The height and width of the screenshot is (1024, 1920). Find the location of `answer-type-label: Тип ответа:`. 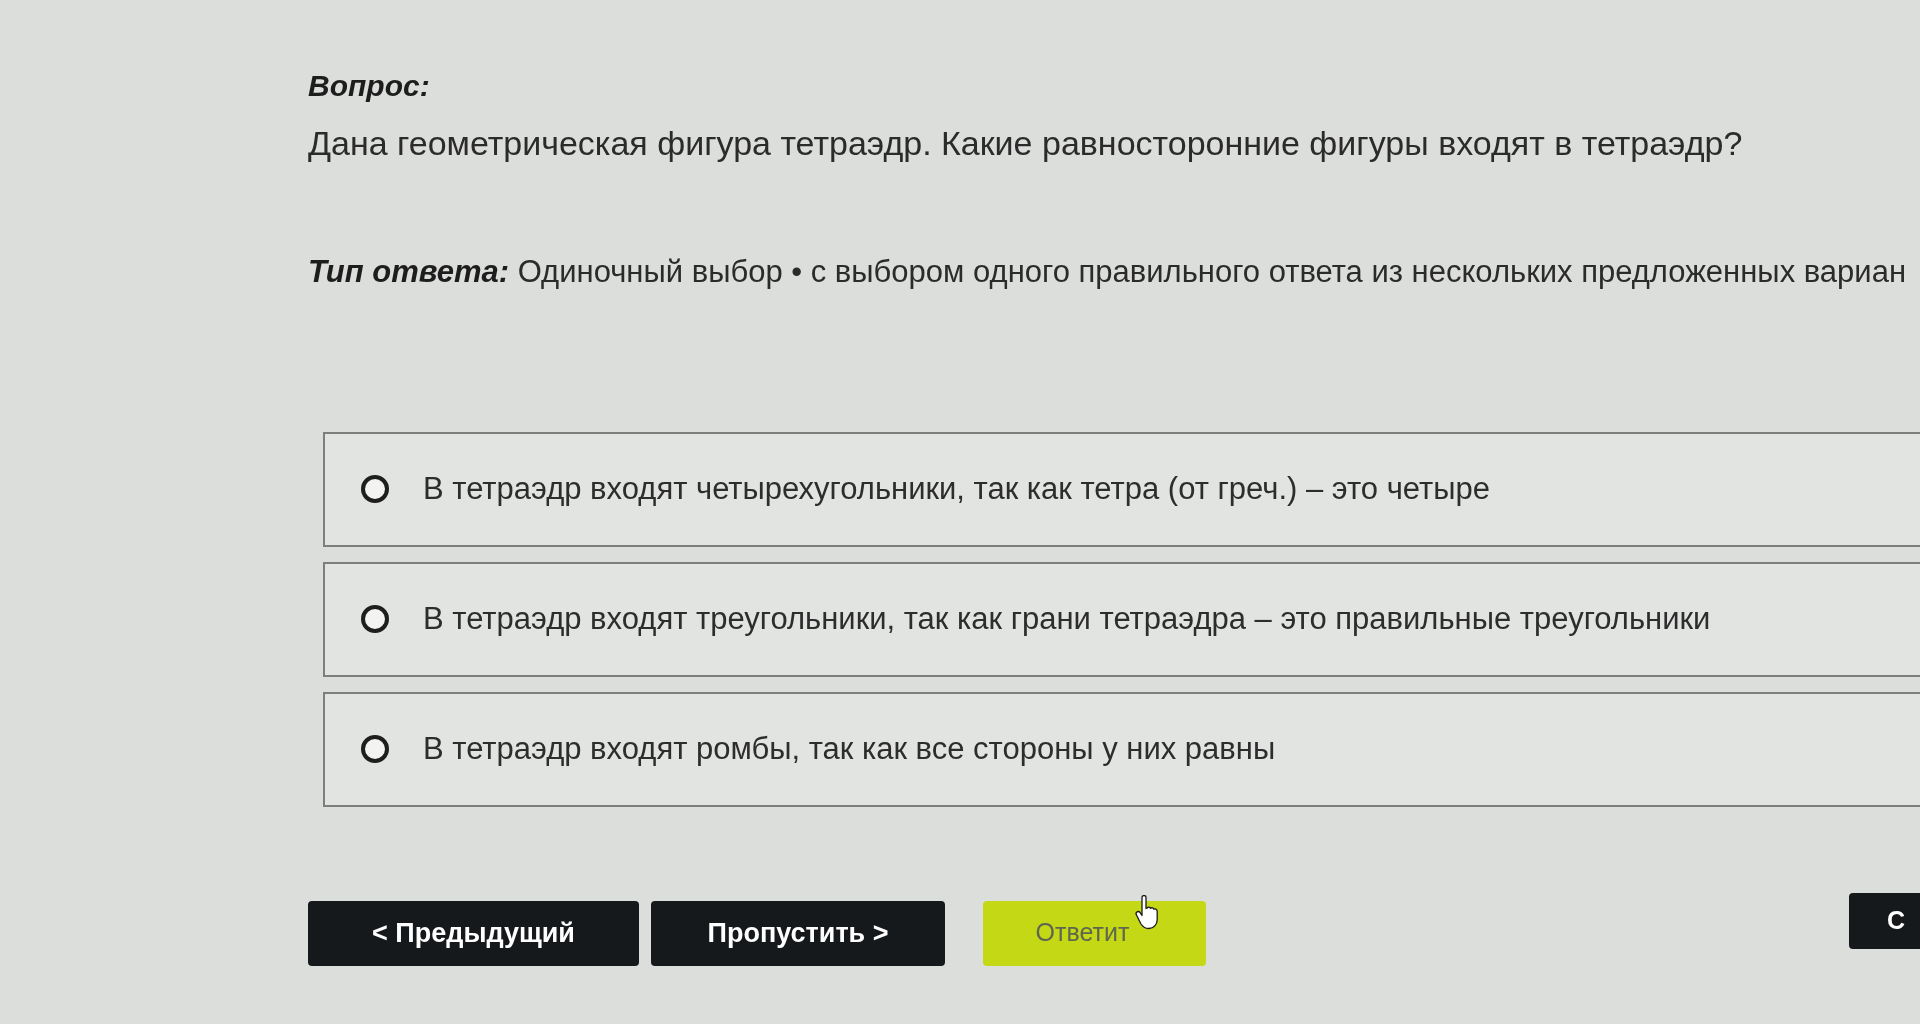

answer-type-label: Тип ответа: is located at coordinates (409, 271).